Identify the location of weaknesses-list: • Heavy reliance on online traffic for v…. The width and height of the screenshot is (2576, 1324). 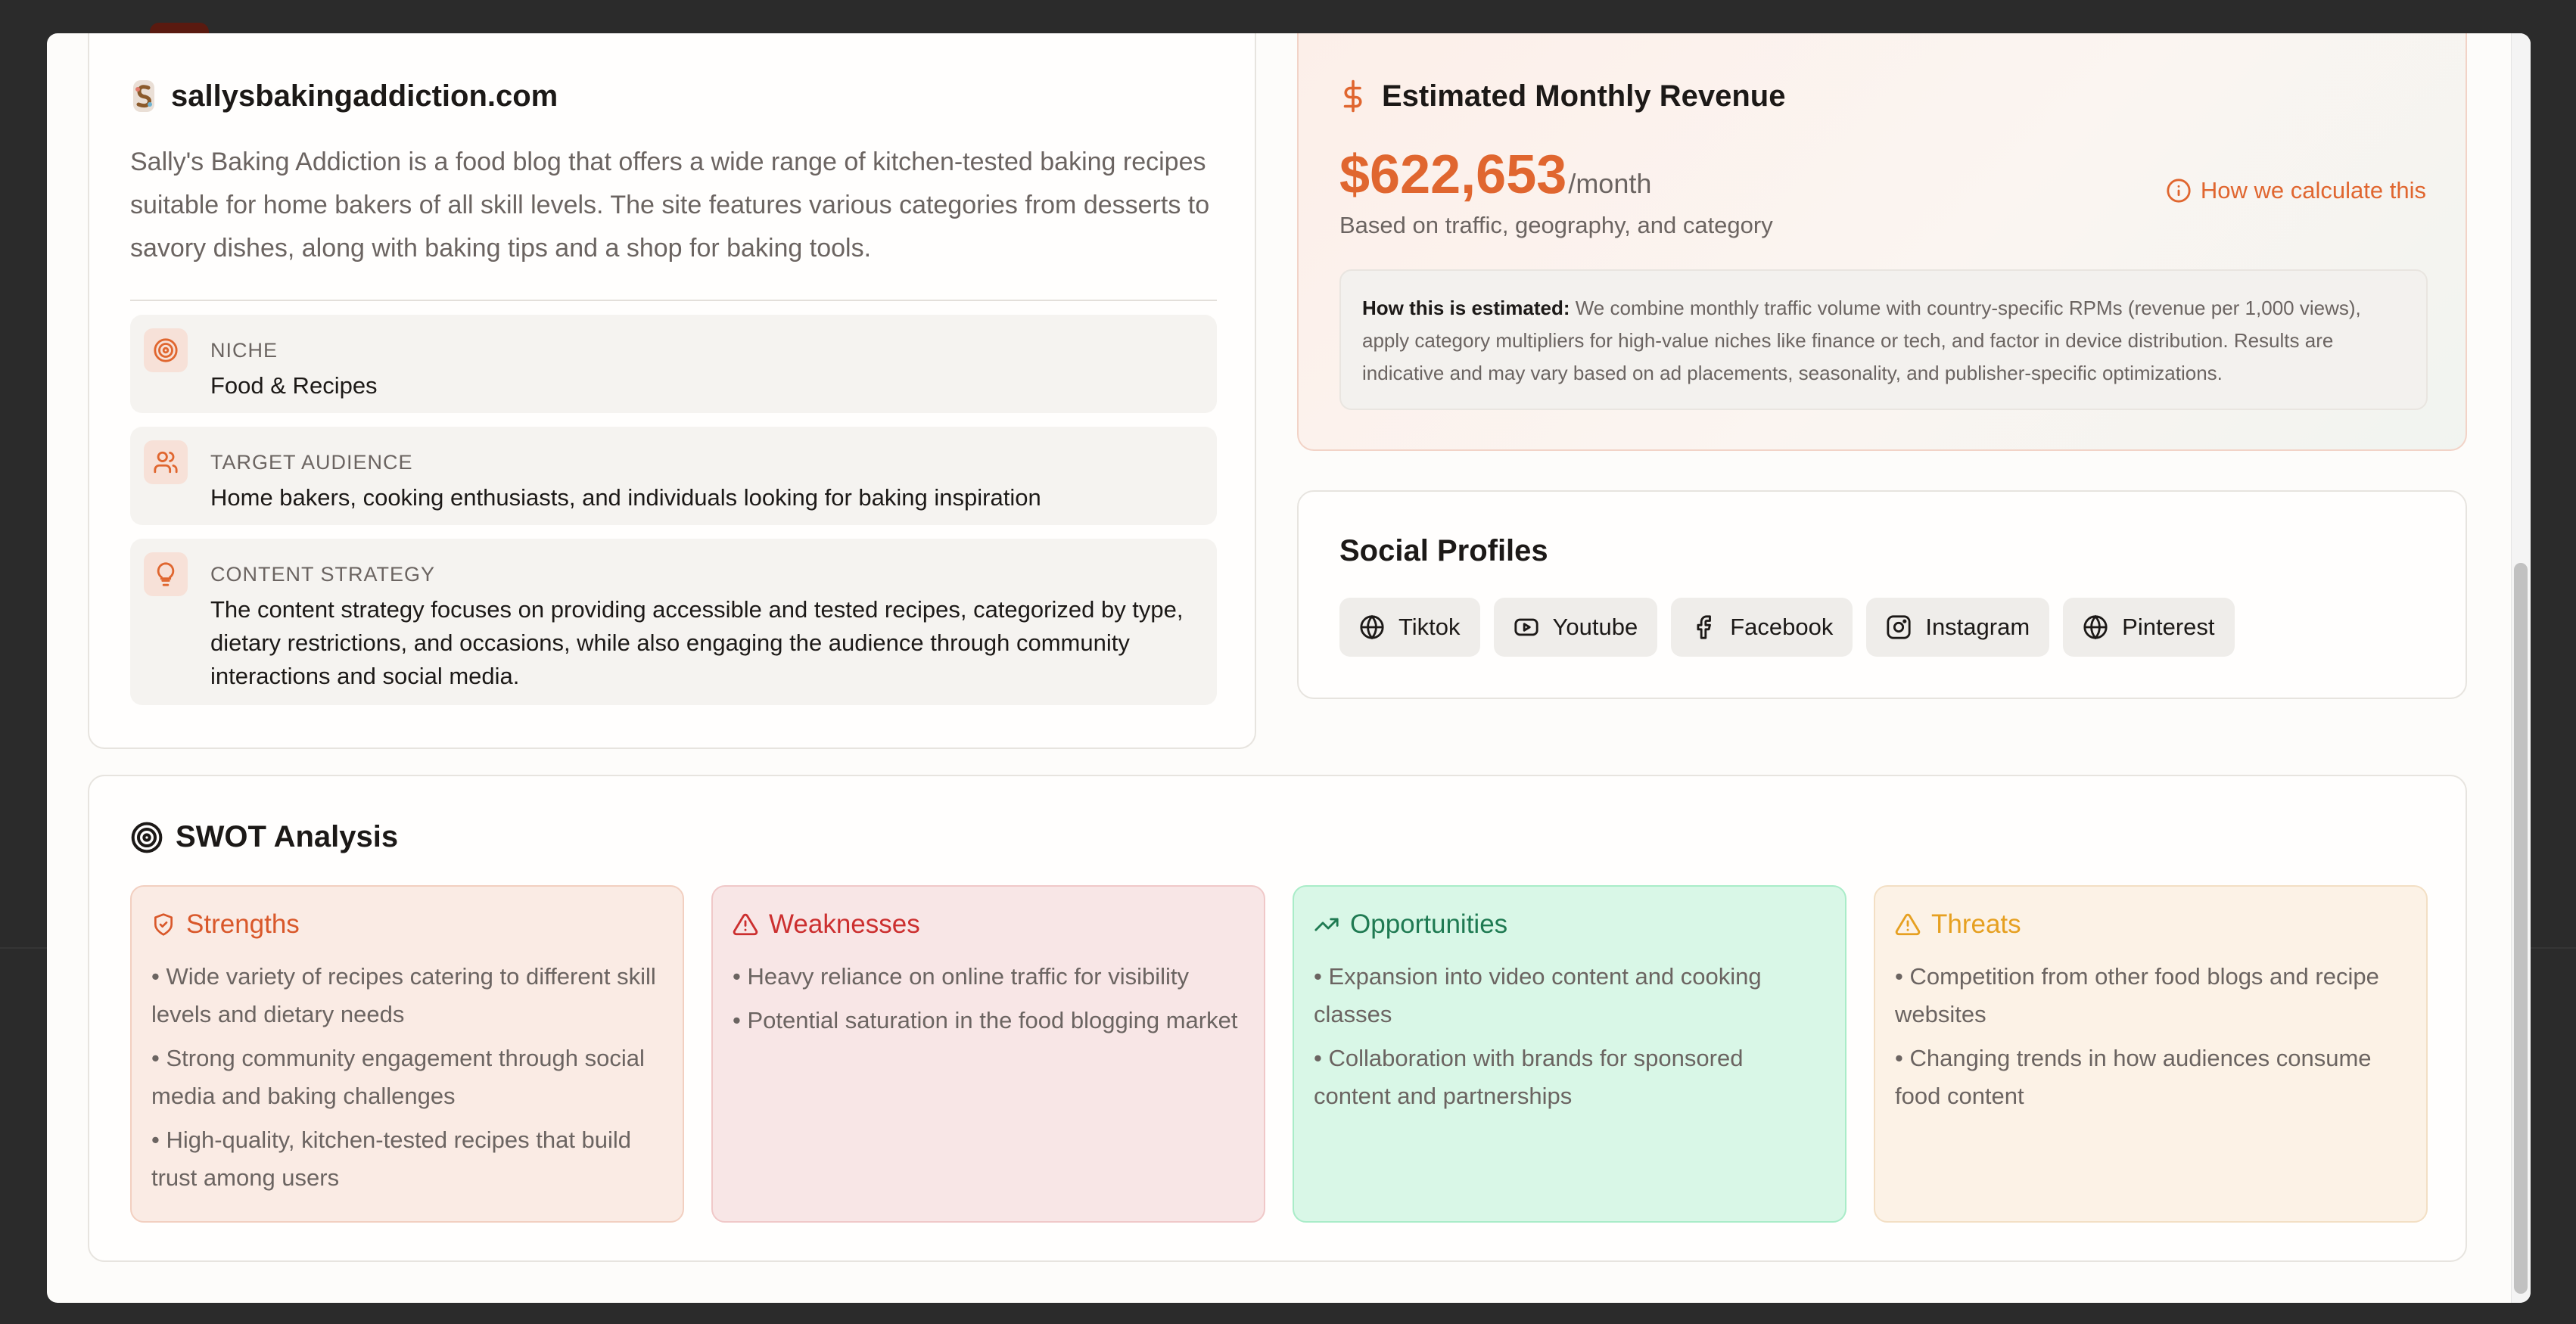
(989, 999).